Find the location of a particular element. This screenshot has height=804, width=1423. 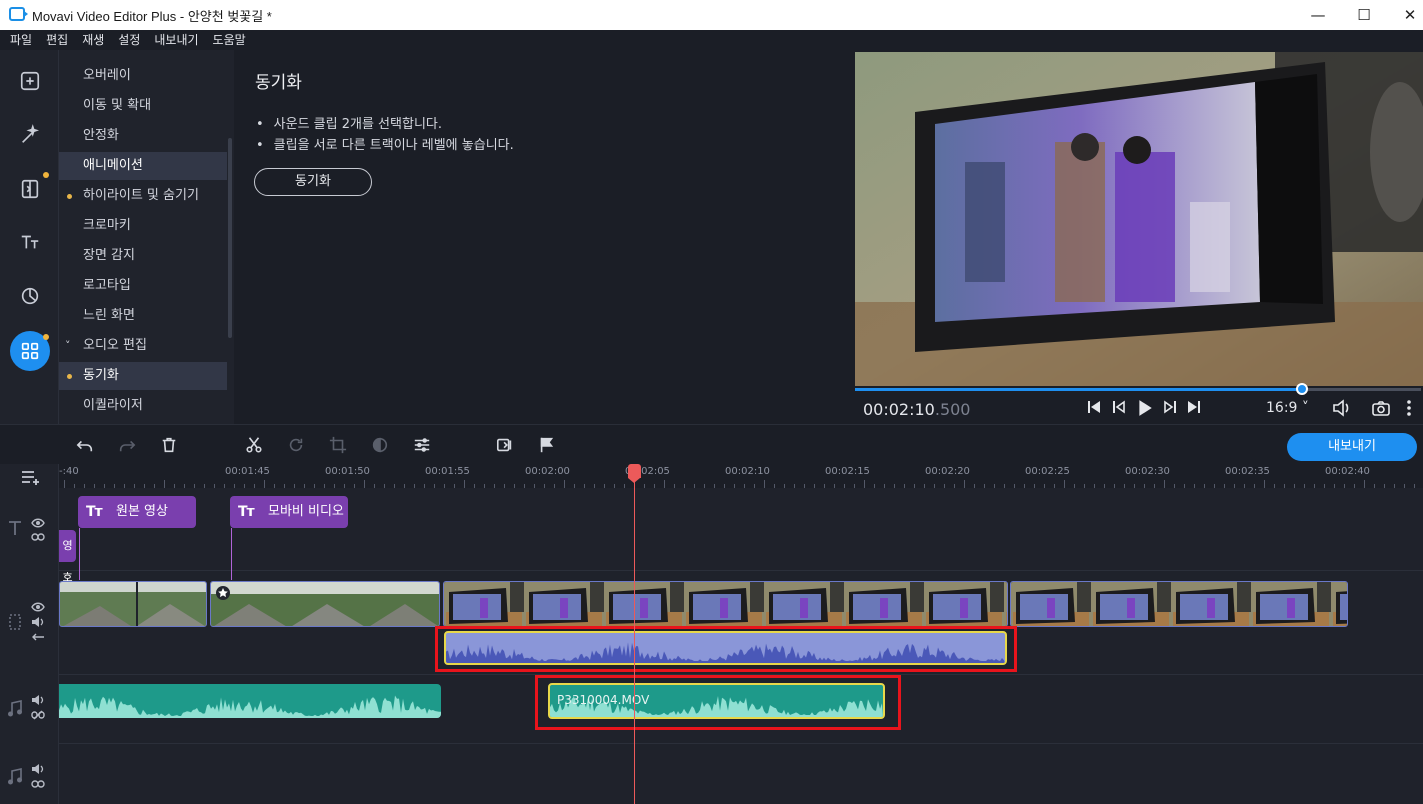

timeline-toolbar: 내보내기 is located at coordinates (711, 444).